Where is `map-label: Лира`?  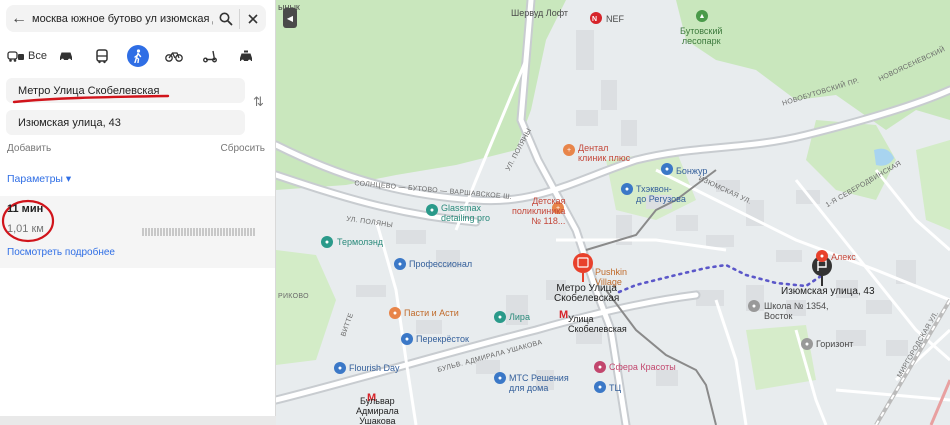 map-label: Лира is located at coordinates (519, 317).